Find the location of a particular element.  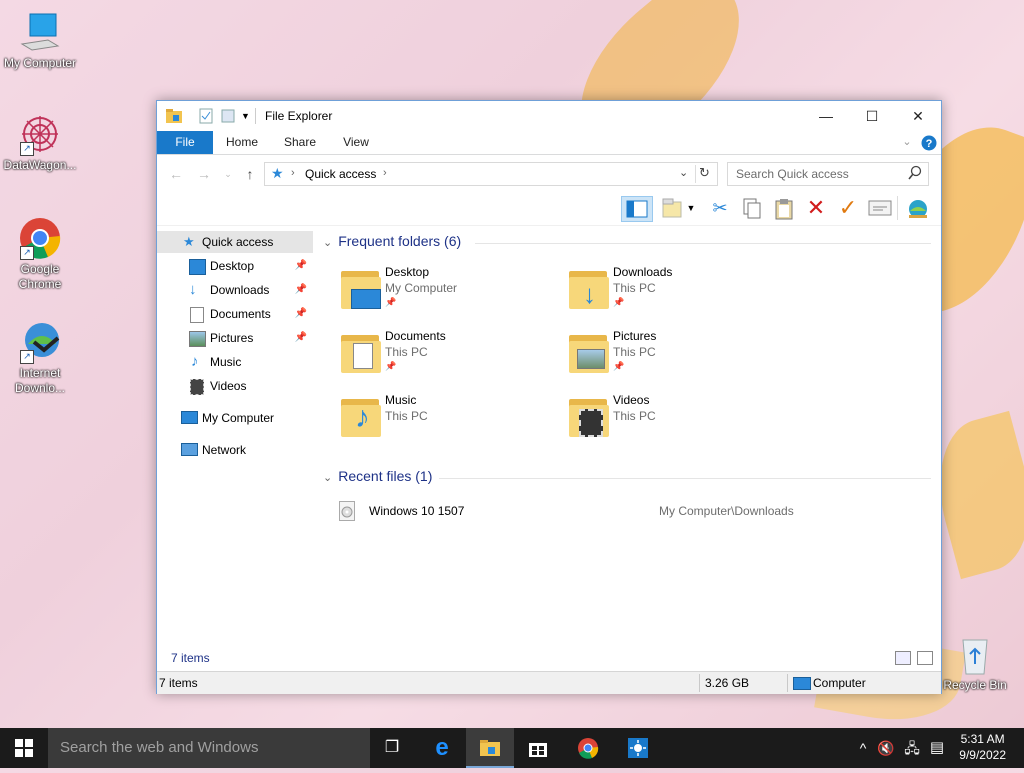

group-header-label: Frequent folders (6) is located at coordinates (400, 241).